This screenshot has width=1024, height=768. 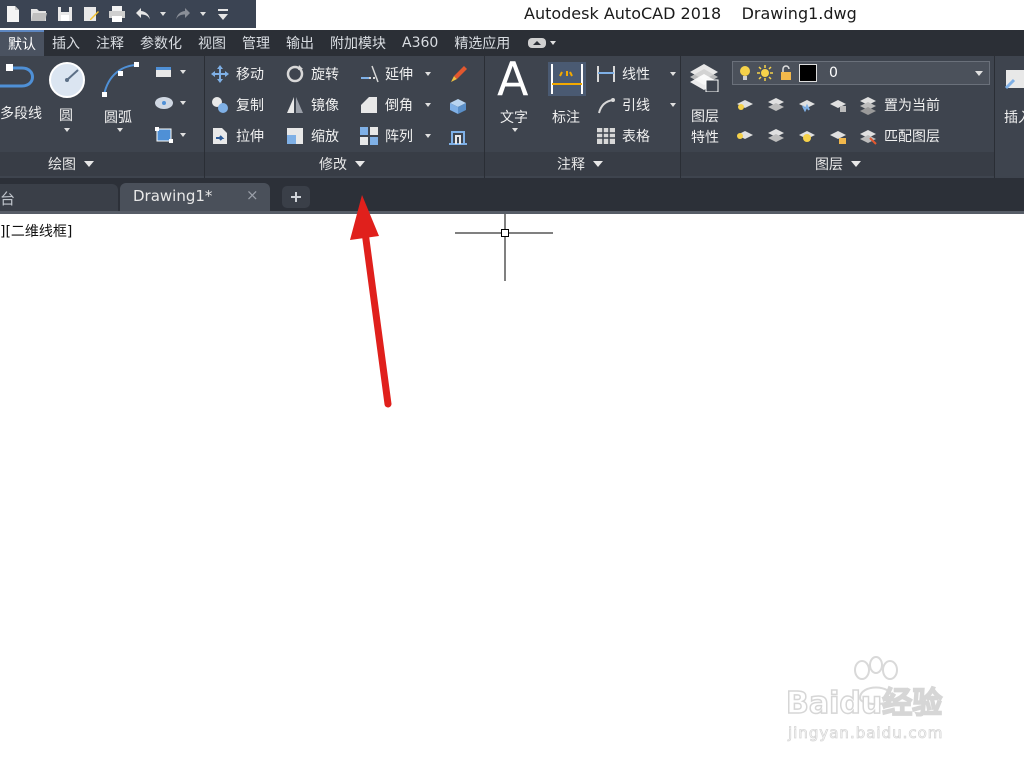 I want to click on offset-button, so click(x=458, y=136).